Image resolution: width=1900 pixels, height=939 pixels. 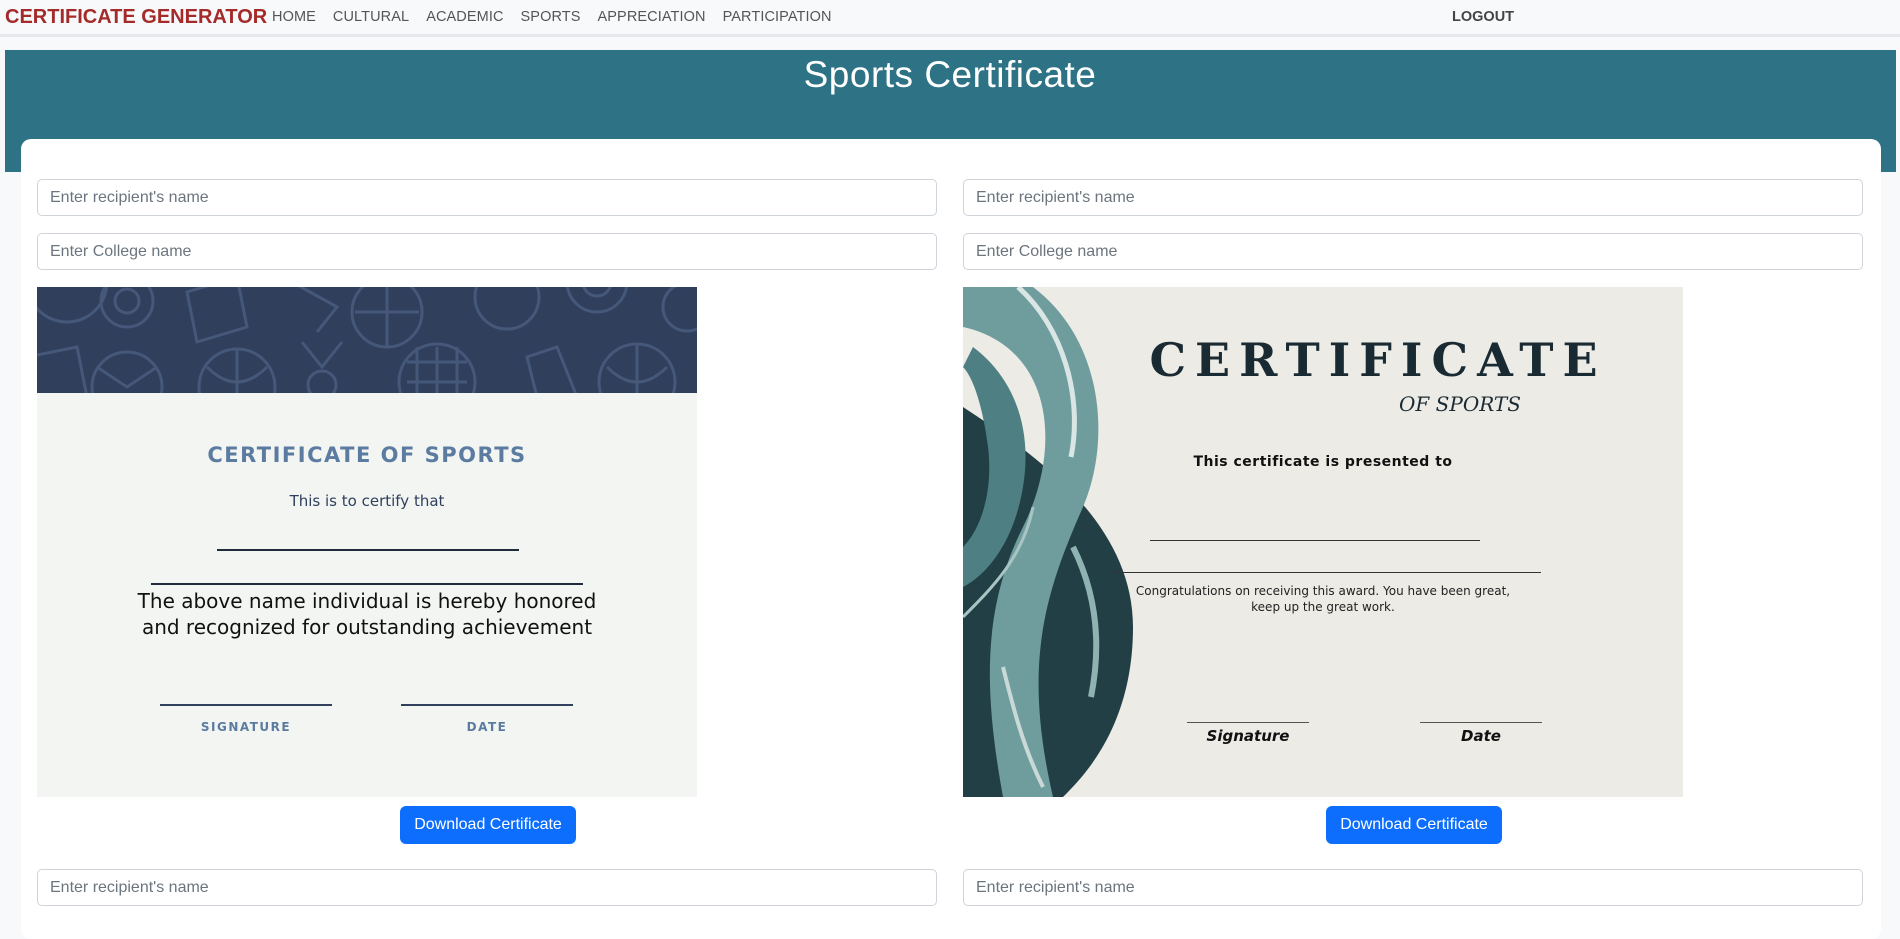 I want to click on certificate-2-subtitle: OF SPORTS, so click(x=1460, y=404).